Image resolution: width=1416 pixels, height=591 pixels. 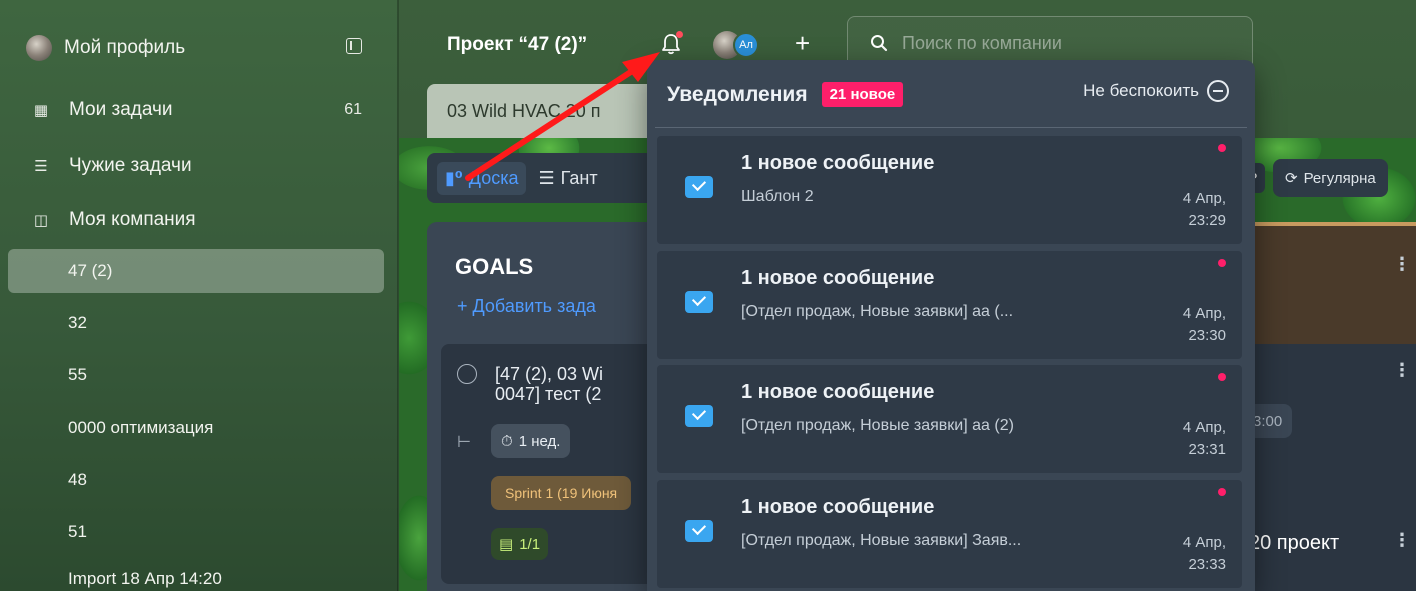 What do you see at coordinates (196, 375) in the screenshot?
I see `sidebar-project-55: 55` at bounding box center [196, 375].